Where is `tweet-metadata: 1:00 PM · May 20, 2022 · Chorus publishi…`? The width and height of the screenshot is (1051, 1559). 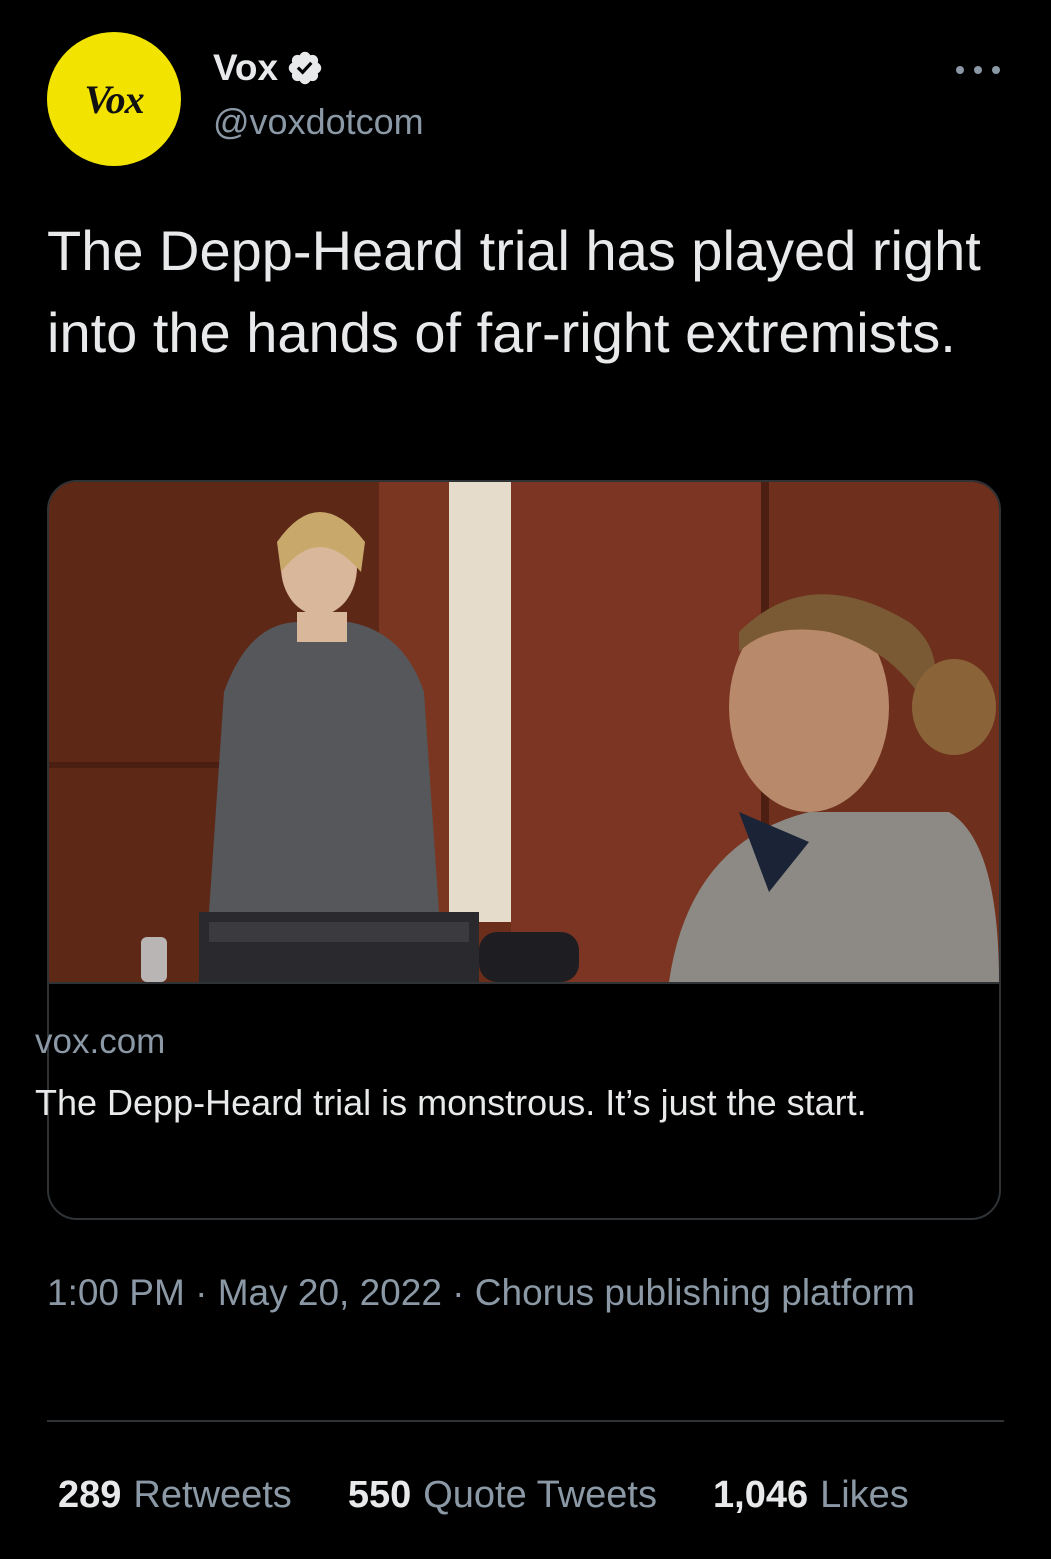 tweet-metadata: 1:00 PM · May 20, 2022 · Chorus publishi… is located at coordinates (497, 1293).